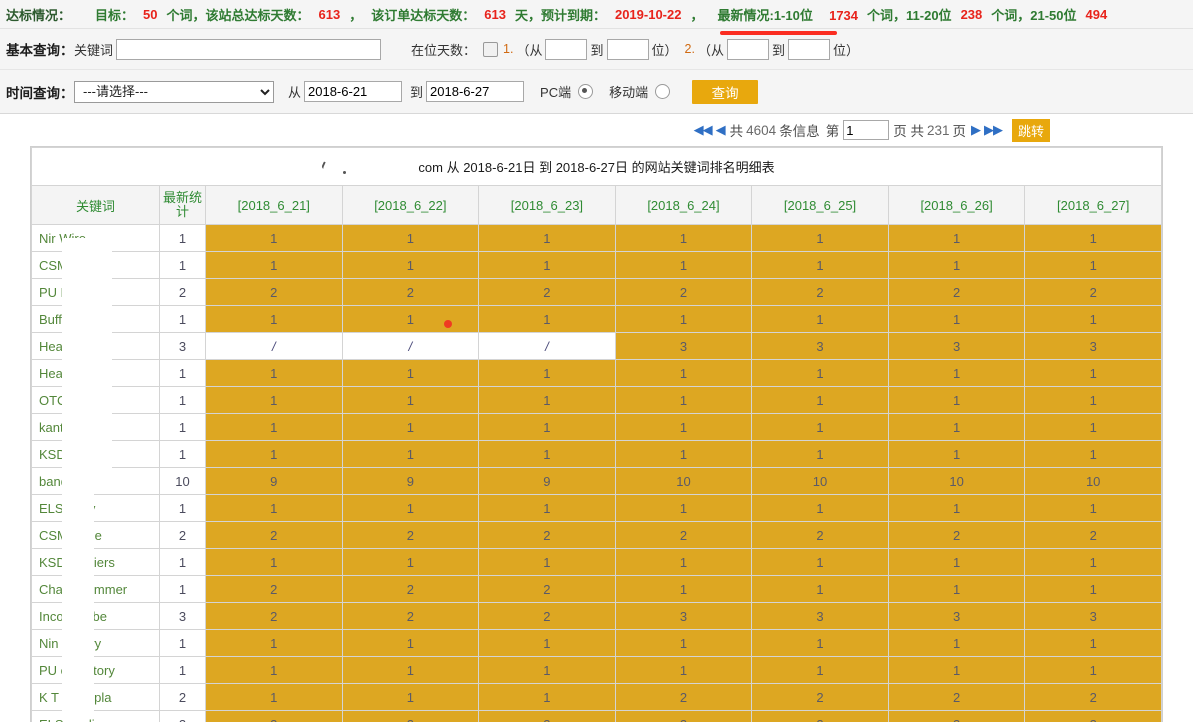 The height and width of the screenshot is (722, 1193). What do you see at coordinates (820, 716) in the screenshot?
I see `cell-rank-day-4: 2` at bounding box center [820, 716].